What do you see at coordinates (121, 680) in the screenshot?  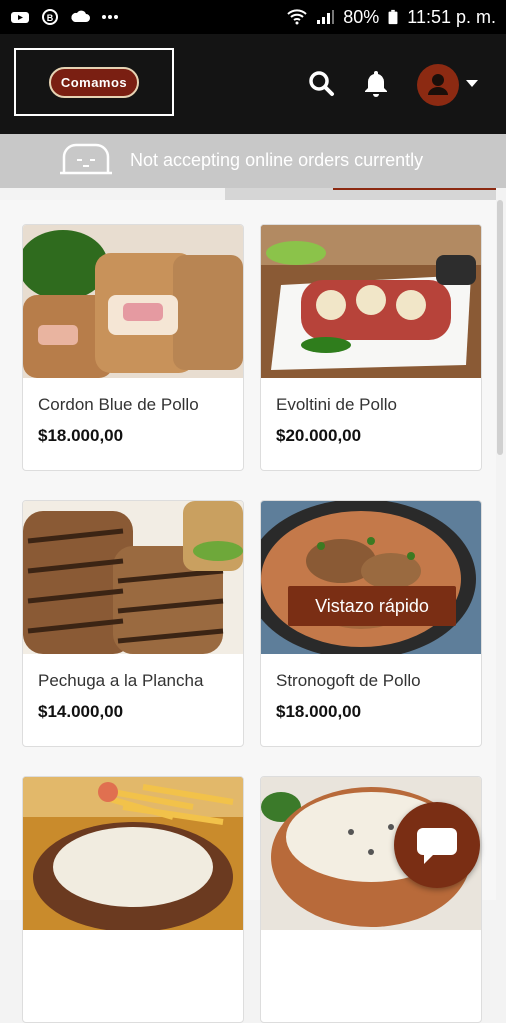 I see `product-name: Pechuga a la Plancha` at bounding box center [121, 680].